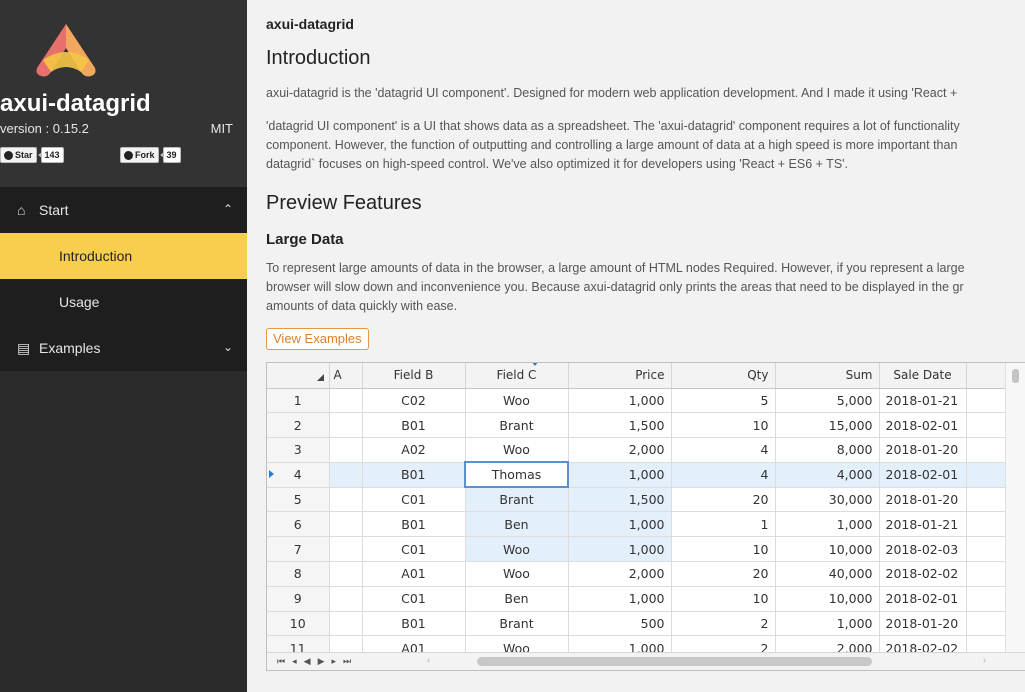  I want to click on axui-logo-icon, so click(66, 50).